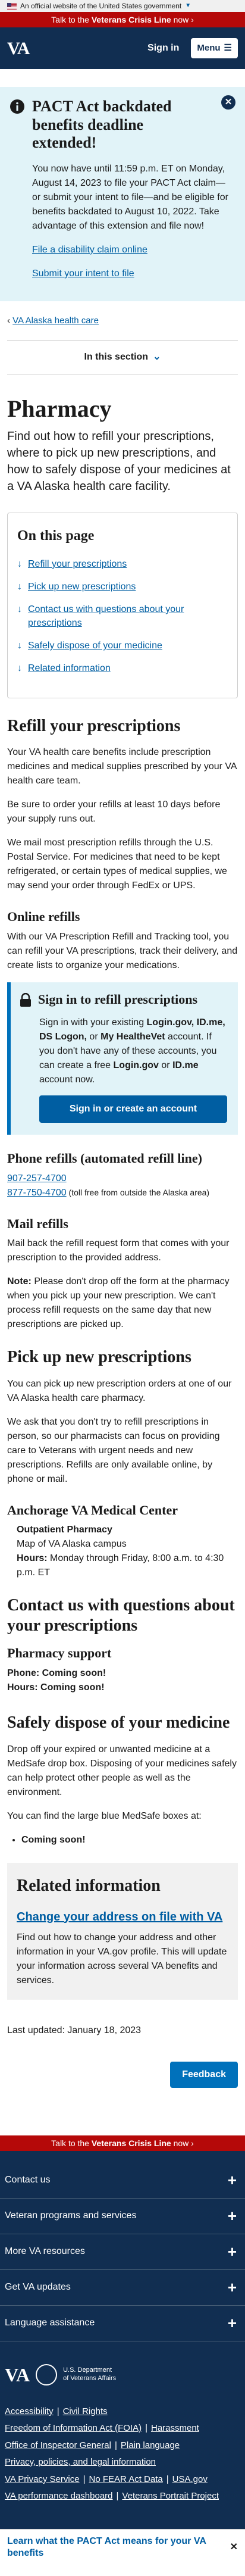 The image size is (245, 2576). Describe the element at coordinates (190, 2479) in the screenshot. I see `footer-link: USA.gov` at that location.